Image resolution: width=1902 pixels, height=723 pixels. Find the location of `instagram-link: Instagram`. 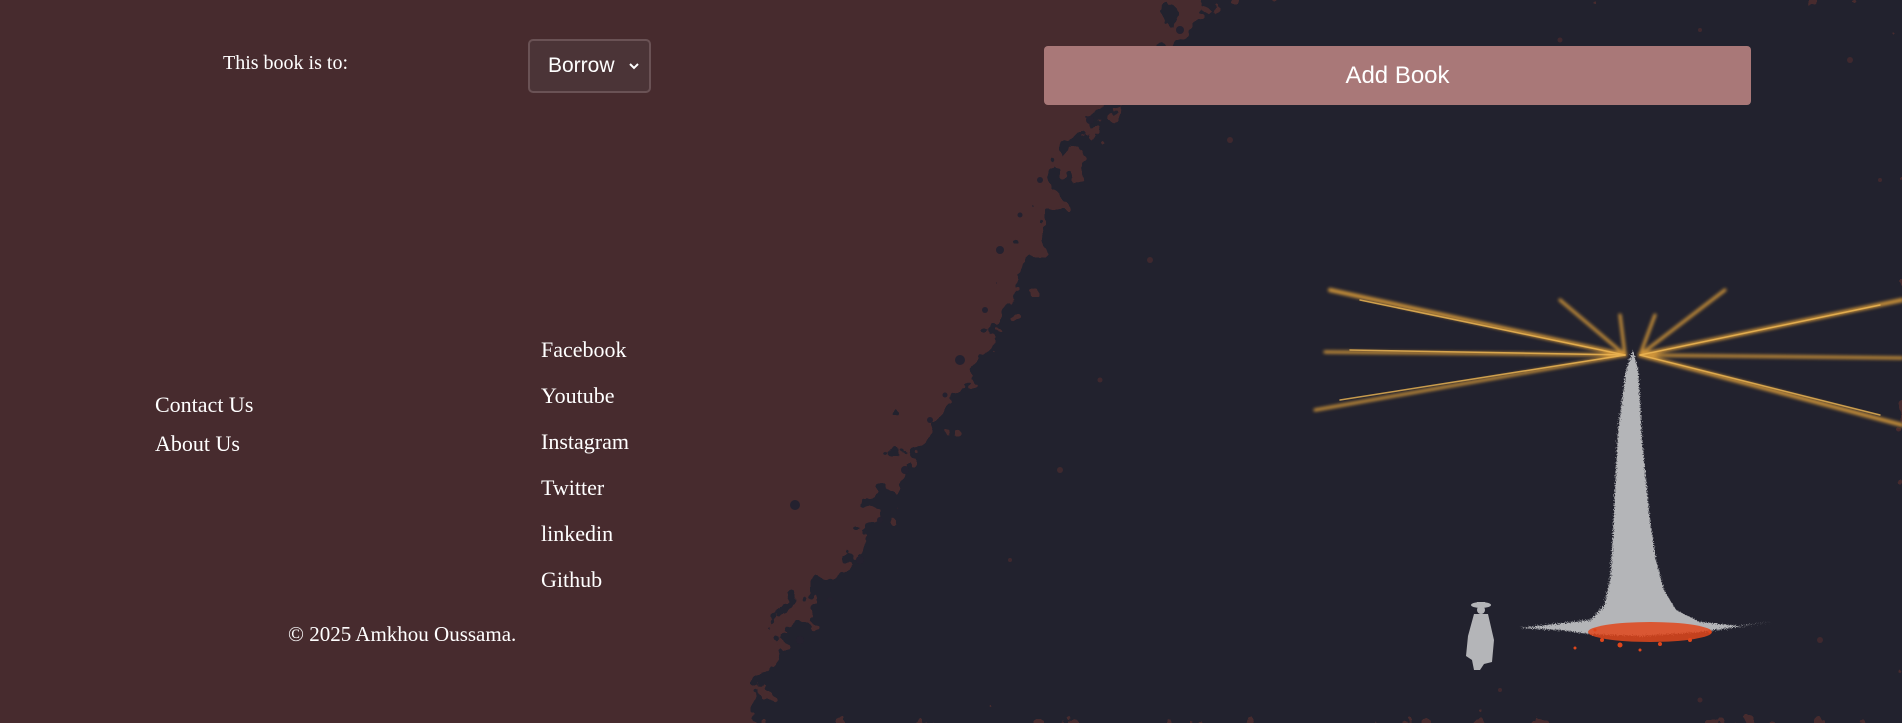

instagram-link: Instagram is located at coordinates (585, 442).